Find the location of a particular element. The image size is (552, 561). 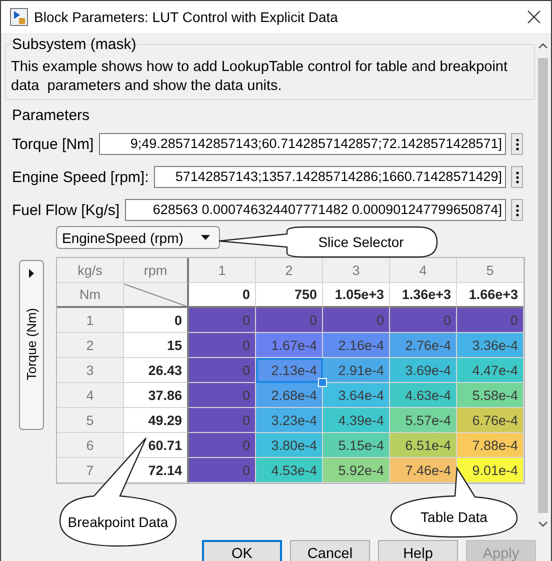

table-cell: 2.68e-4 is located at coordinates (289, 395).